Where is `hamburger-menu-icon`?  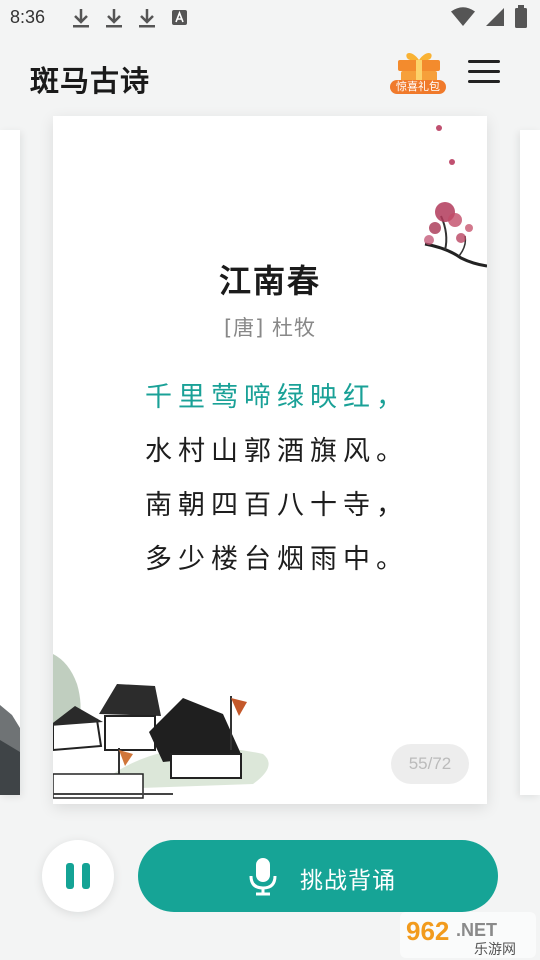
hamburger-menu-icon is located at coordinates (484, 61).